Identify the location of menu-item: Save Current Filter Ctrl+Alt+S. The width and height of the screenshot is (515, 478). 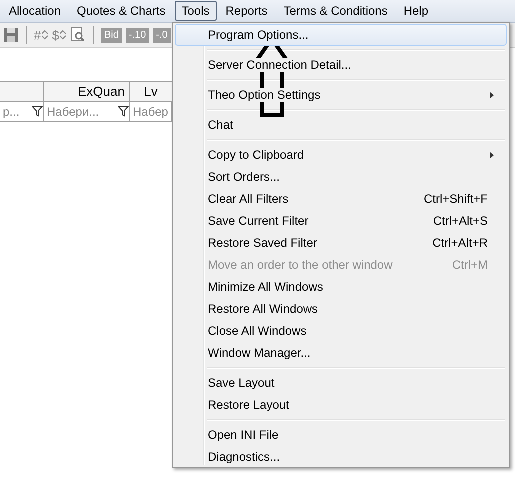
(341, 221).